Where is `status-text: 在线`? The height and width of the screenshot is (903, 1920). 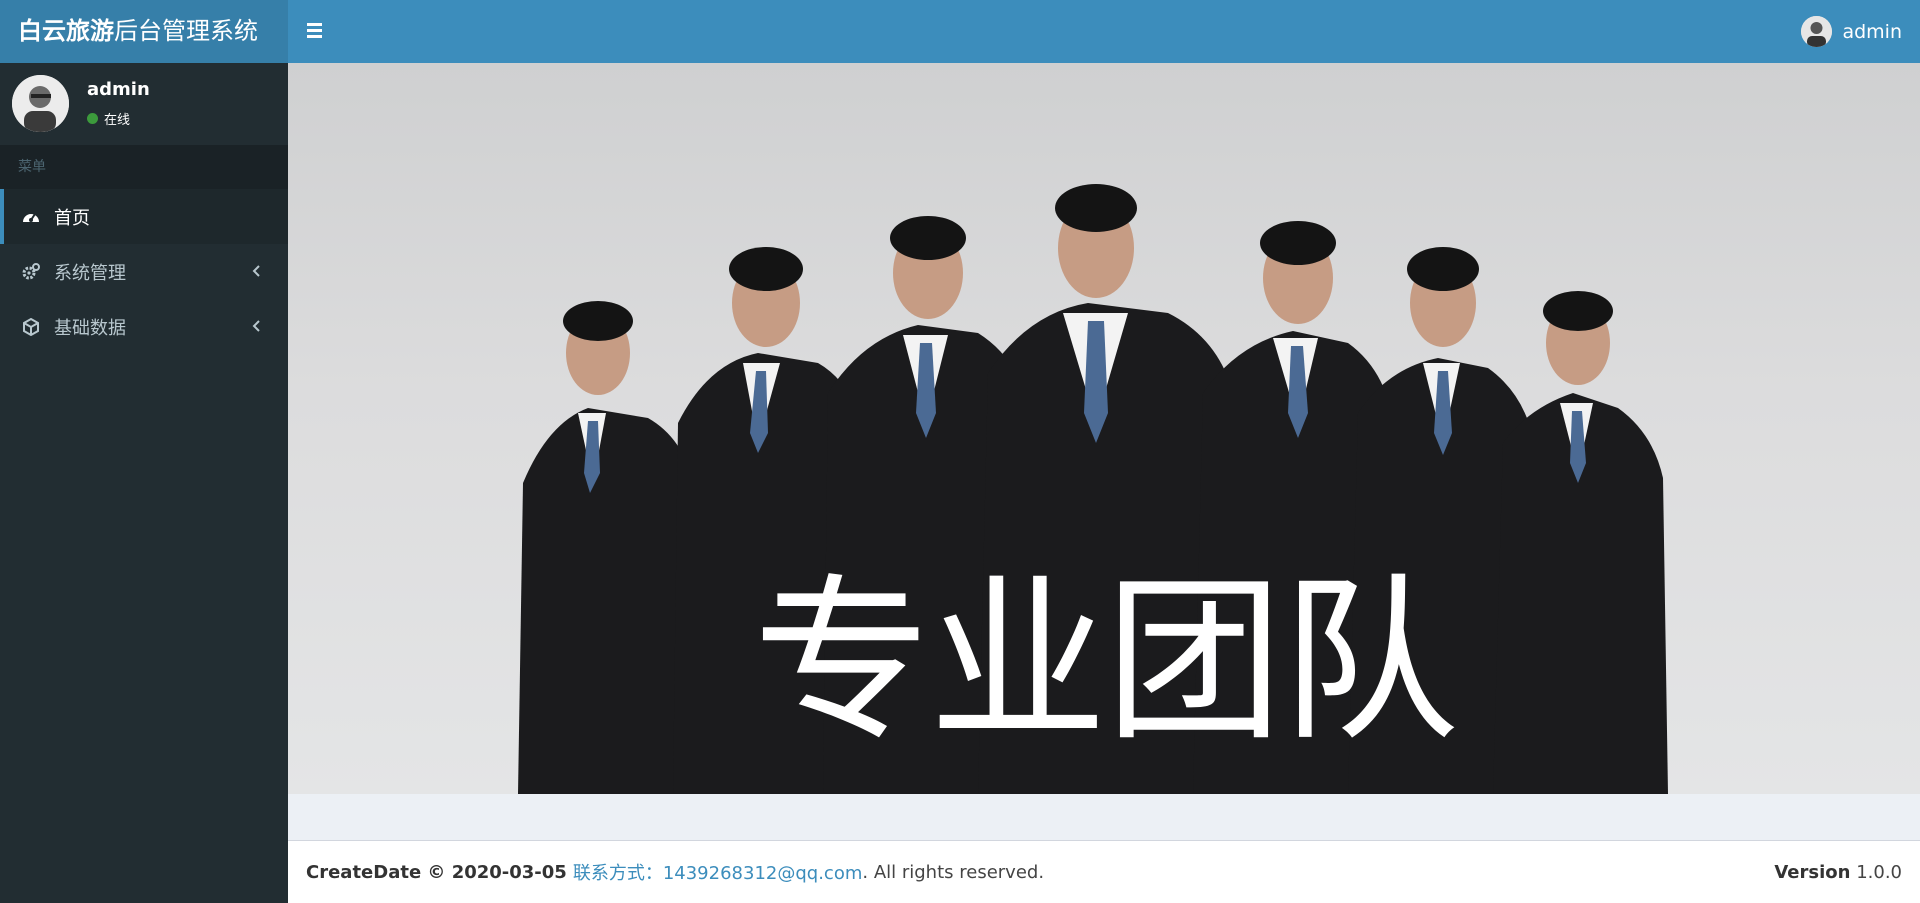
status-text: 在线 is located at coordinates (117, 120).